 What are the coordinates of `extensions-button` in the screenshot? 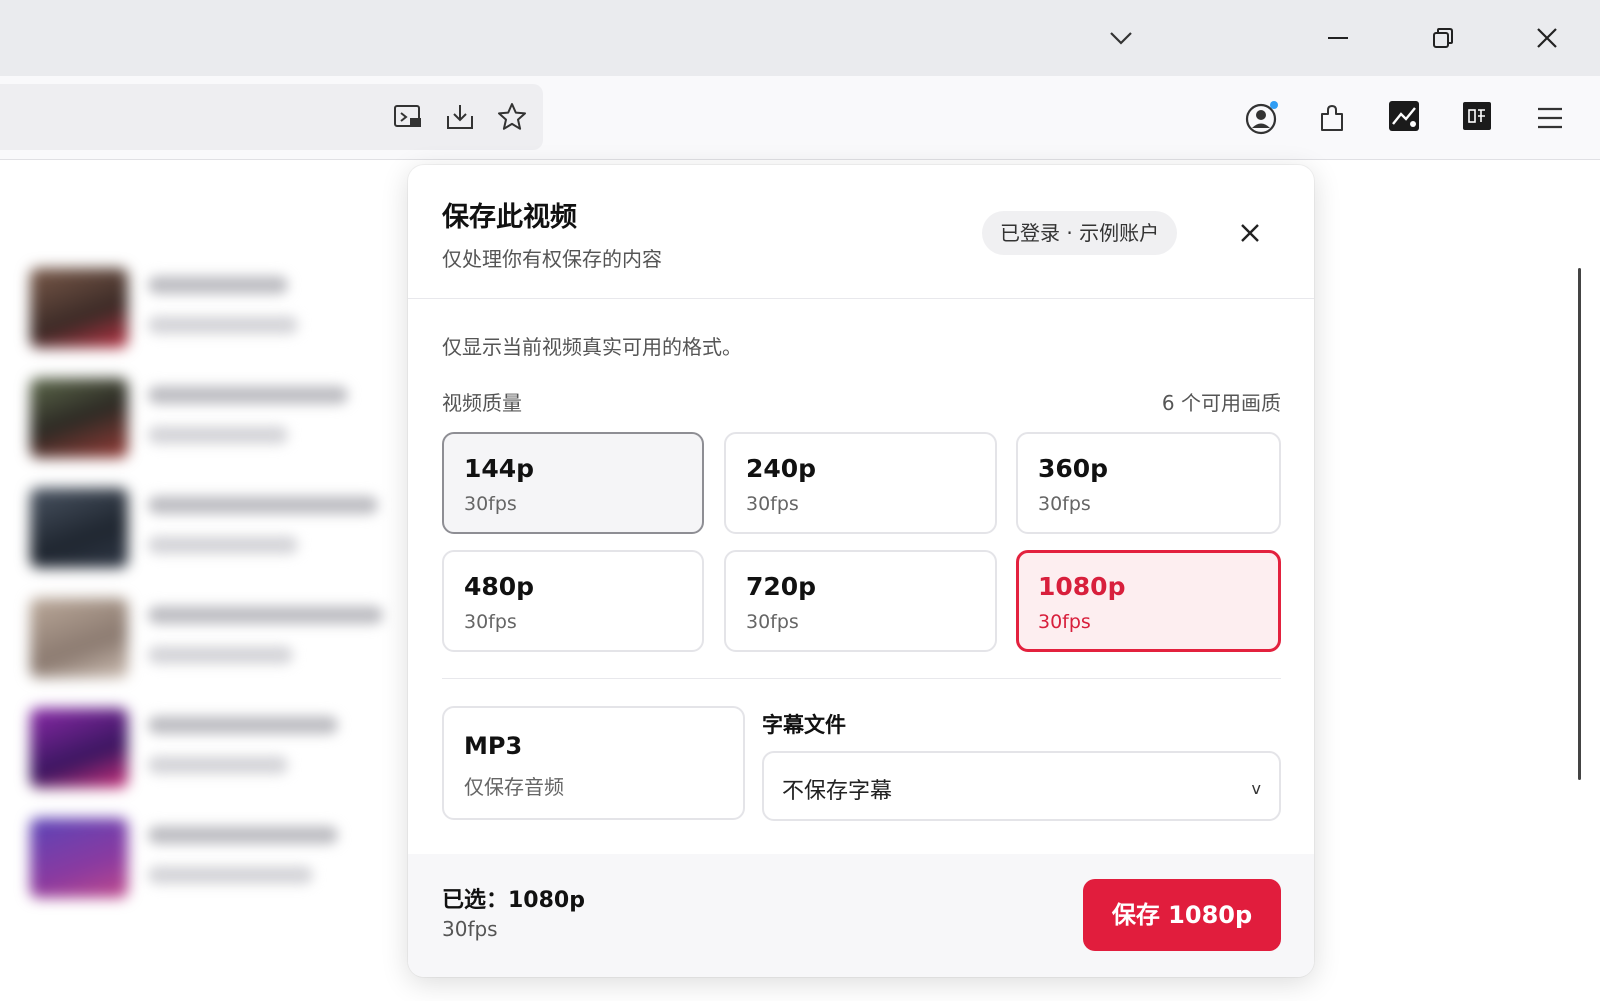 It's located at (1333, 118).